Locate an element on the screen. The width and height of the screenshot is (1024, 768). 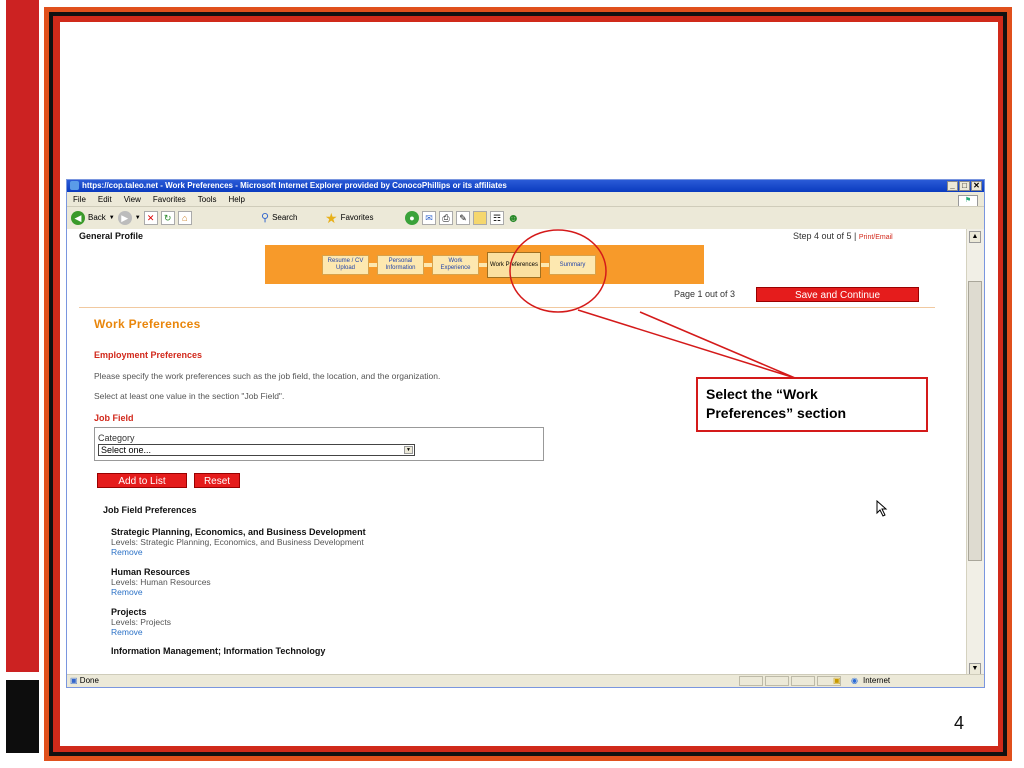
page-icon: ▣ is located at coordinates (74, 680).